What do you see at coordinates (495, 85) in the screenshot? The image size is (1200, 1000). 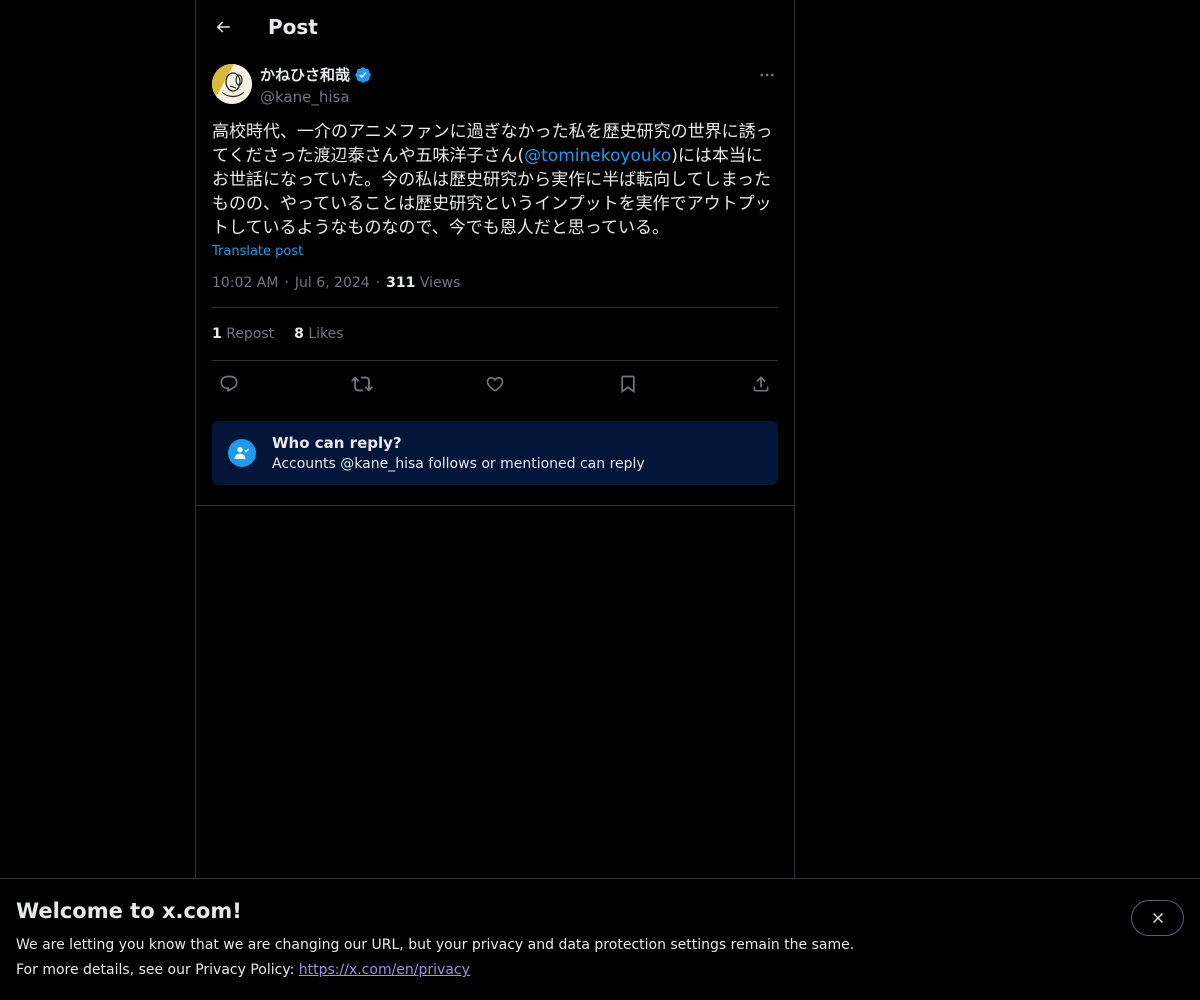 I see `author-row: かねひさ和哉 @kane_hisa` at bounding box center [495, 85].